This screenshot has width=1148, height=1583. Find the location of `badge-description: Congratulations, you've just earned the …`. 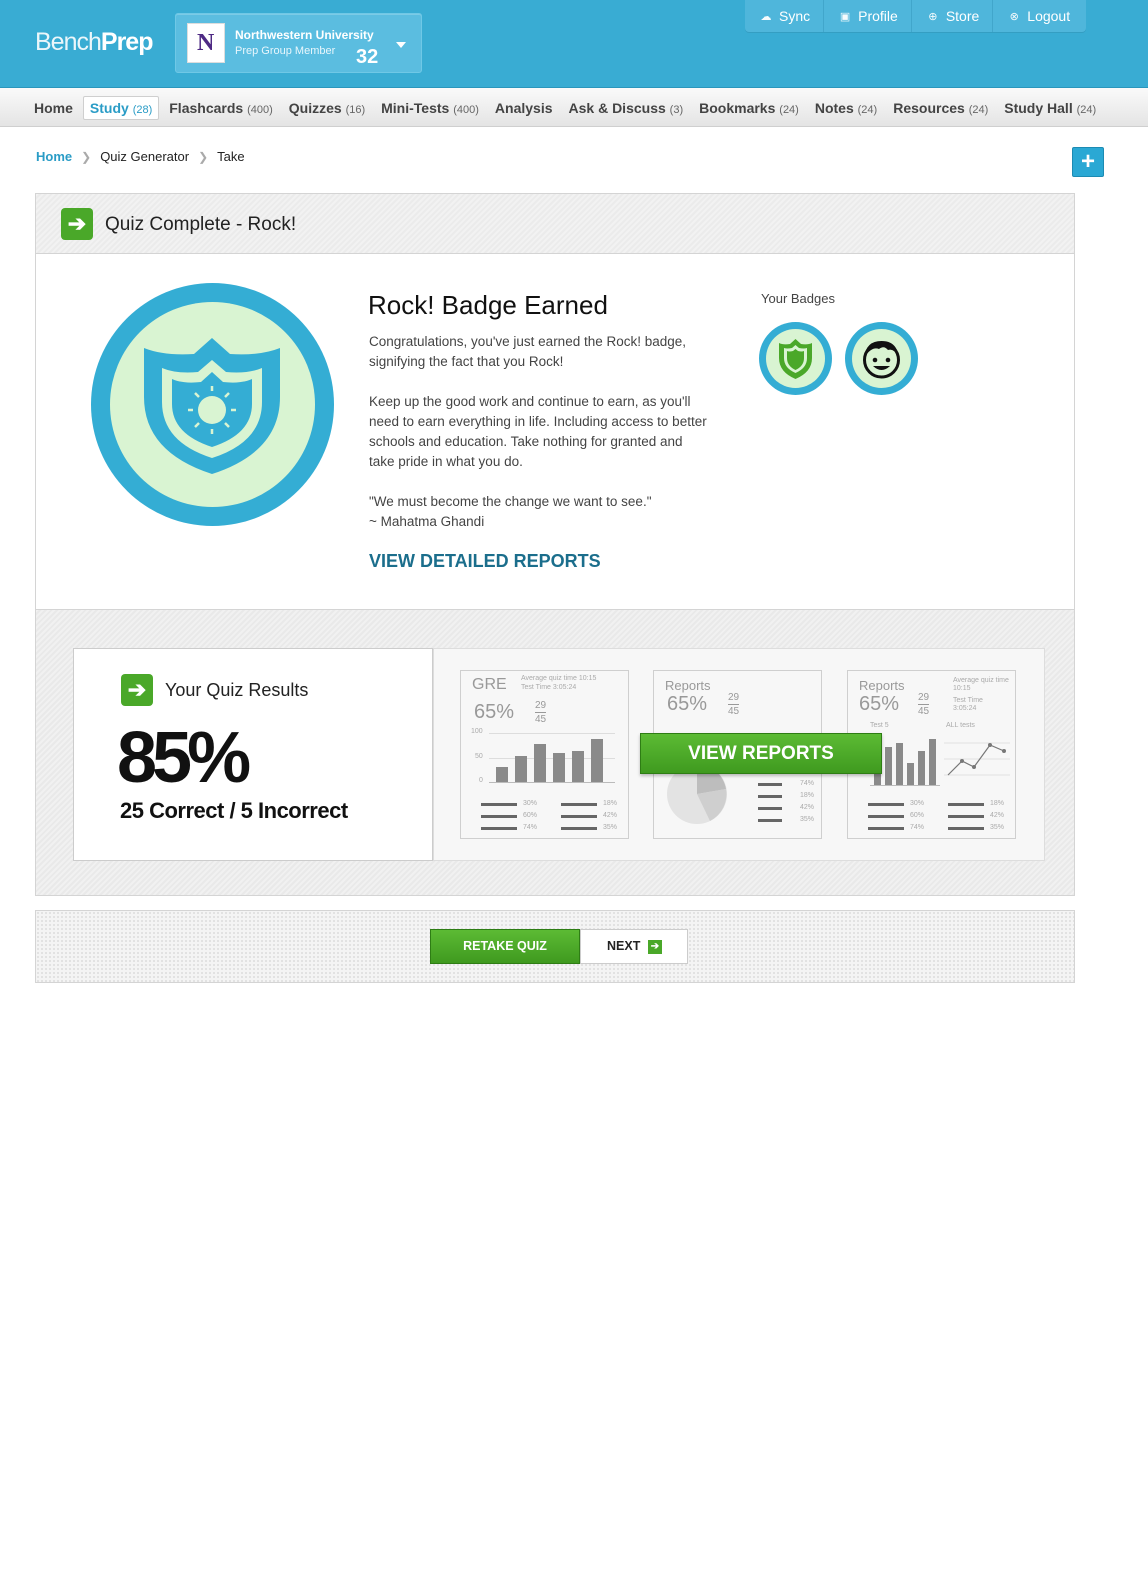

badge-description: Congratulations, you've just earned the … is located at coordinates (539, 432).